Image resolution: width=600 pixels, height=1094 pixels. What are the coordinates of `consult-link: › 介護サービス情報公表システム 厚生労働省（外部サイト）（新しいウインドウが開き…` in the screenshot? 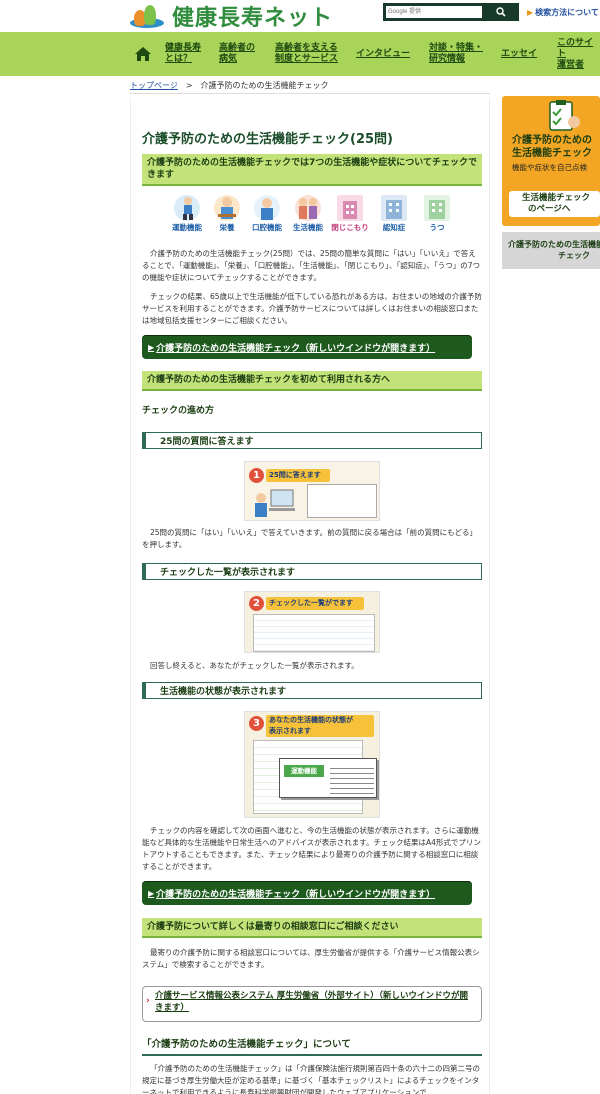 It's located at (312, 1004).